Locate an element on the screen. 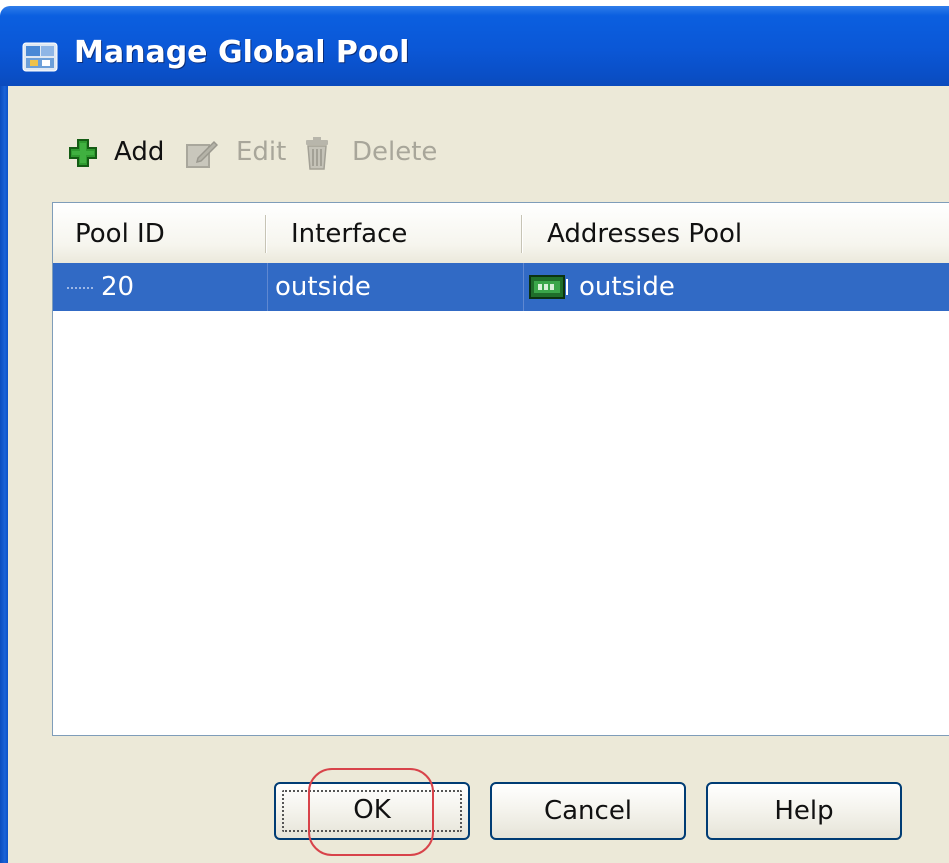 This screenshot has height=863, width=949. delete-label: Delete is located at coordinates (395, 152).